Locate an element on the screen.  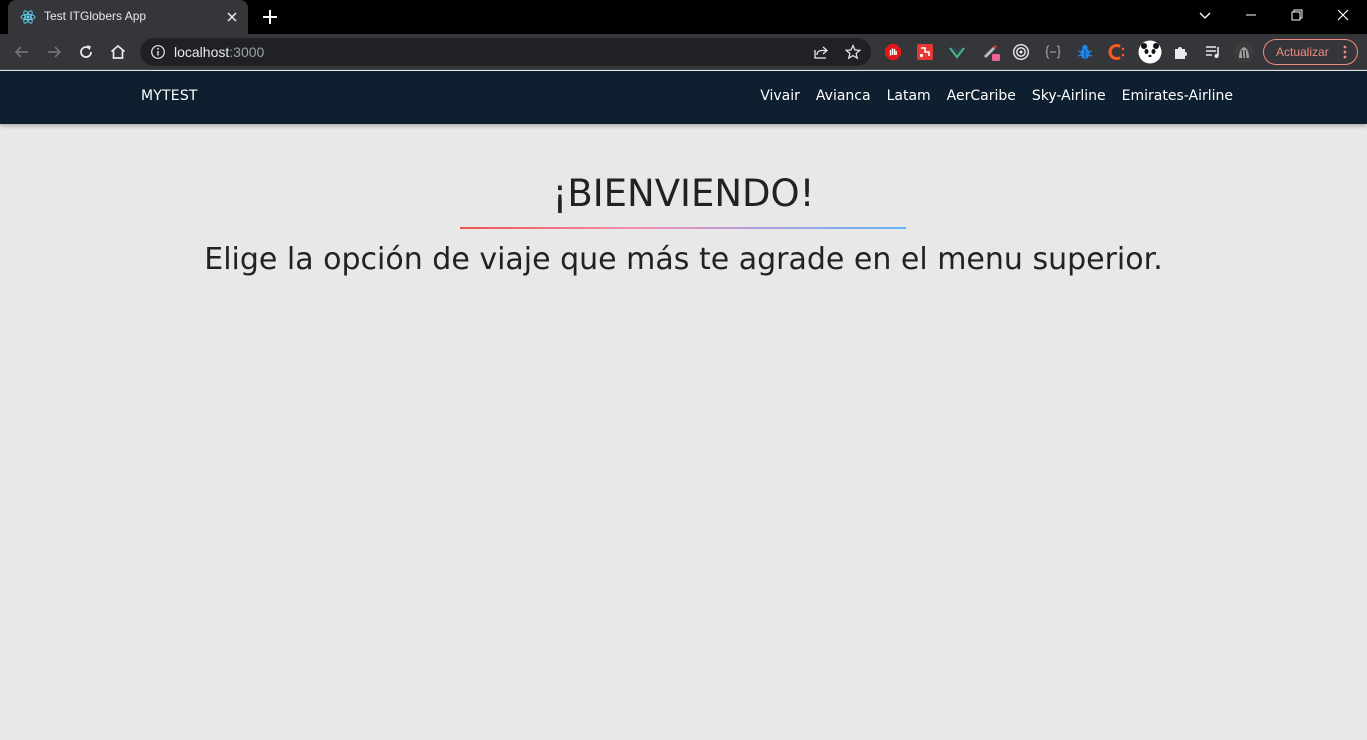
nav-link-latam: Latam is located at coordinates (909, 96).